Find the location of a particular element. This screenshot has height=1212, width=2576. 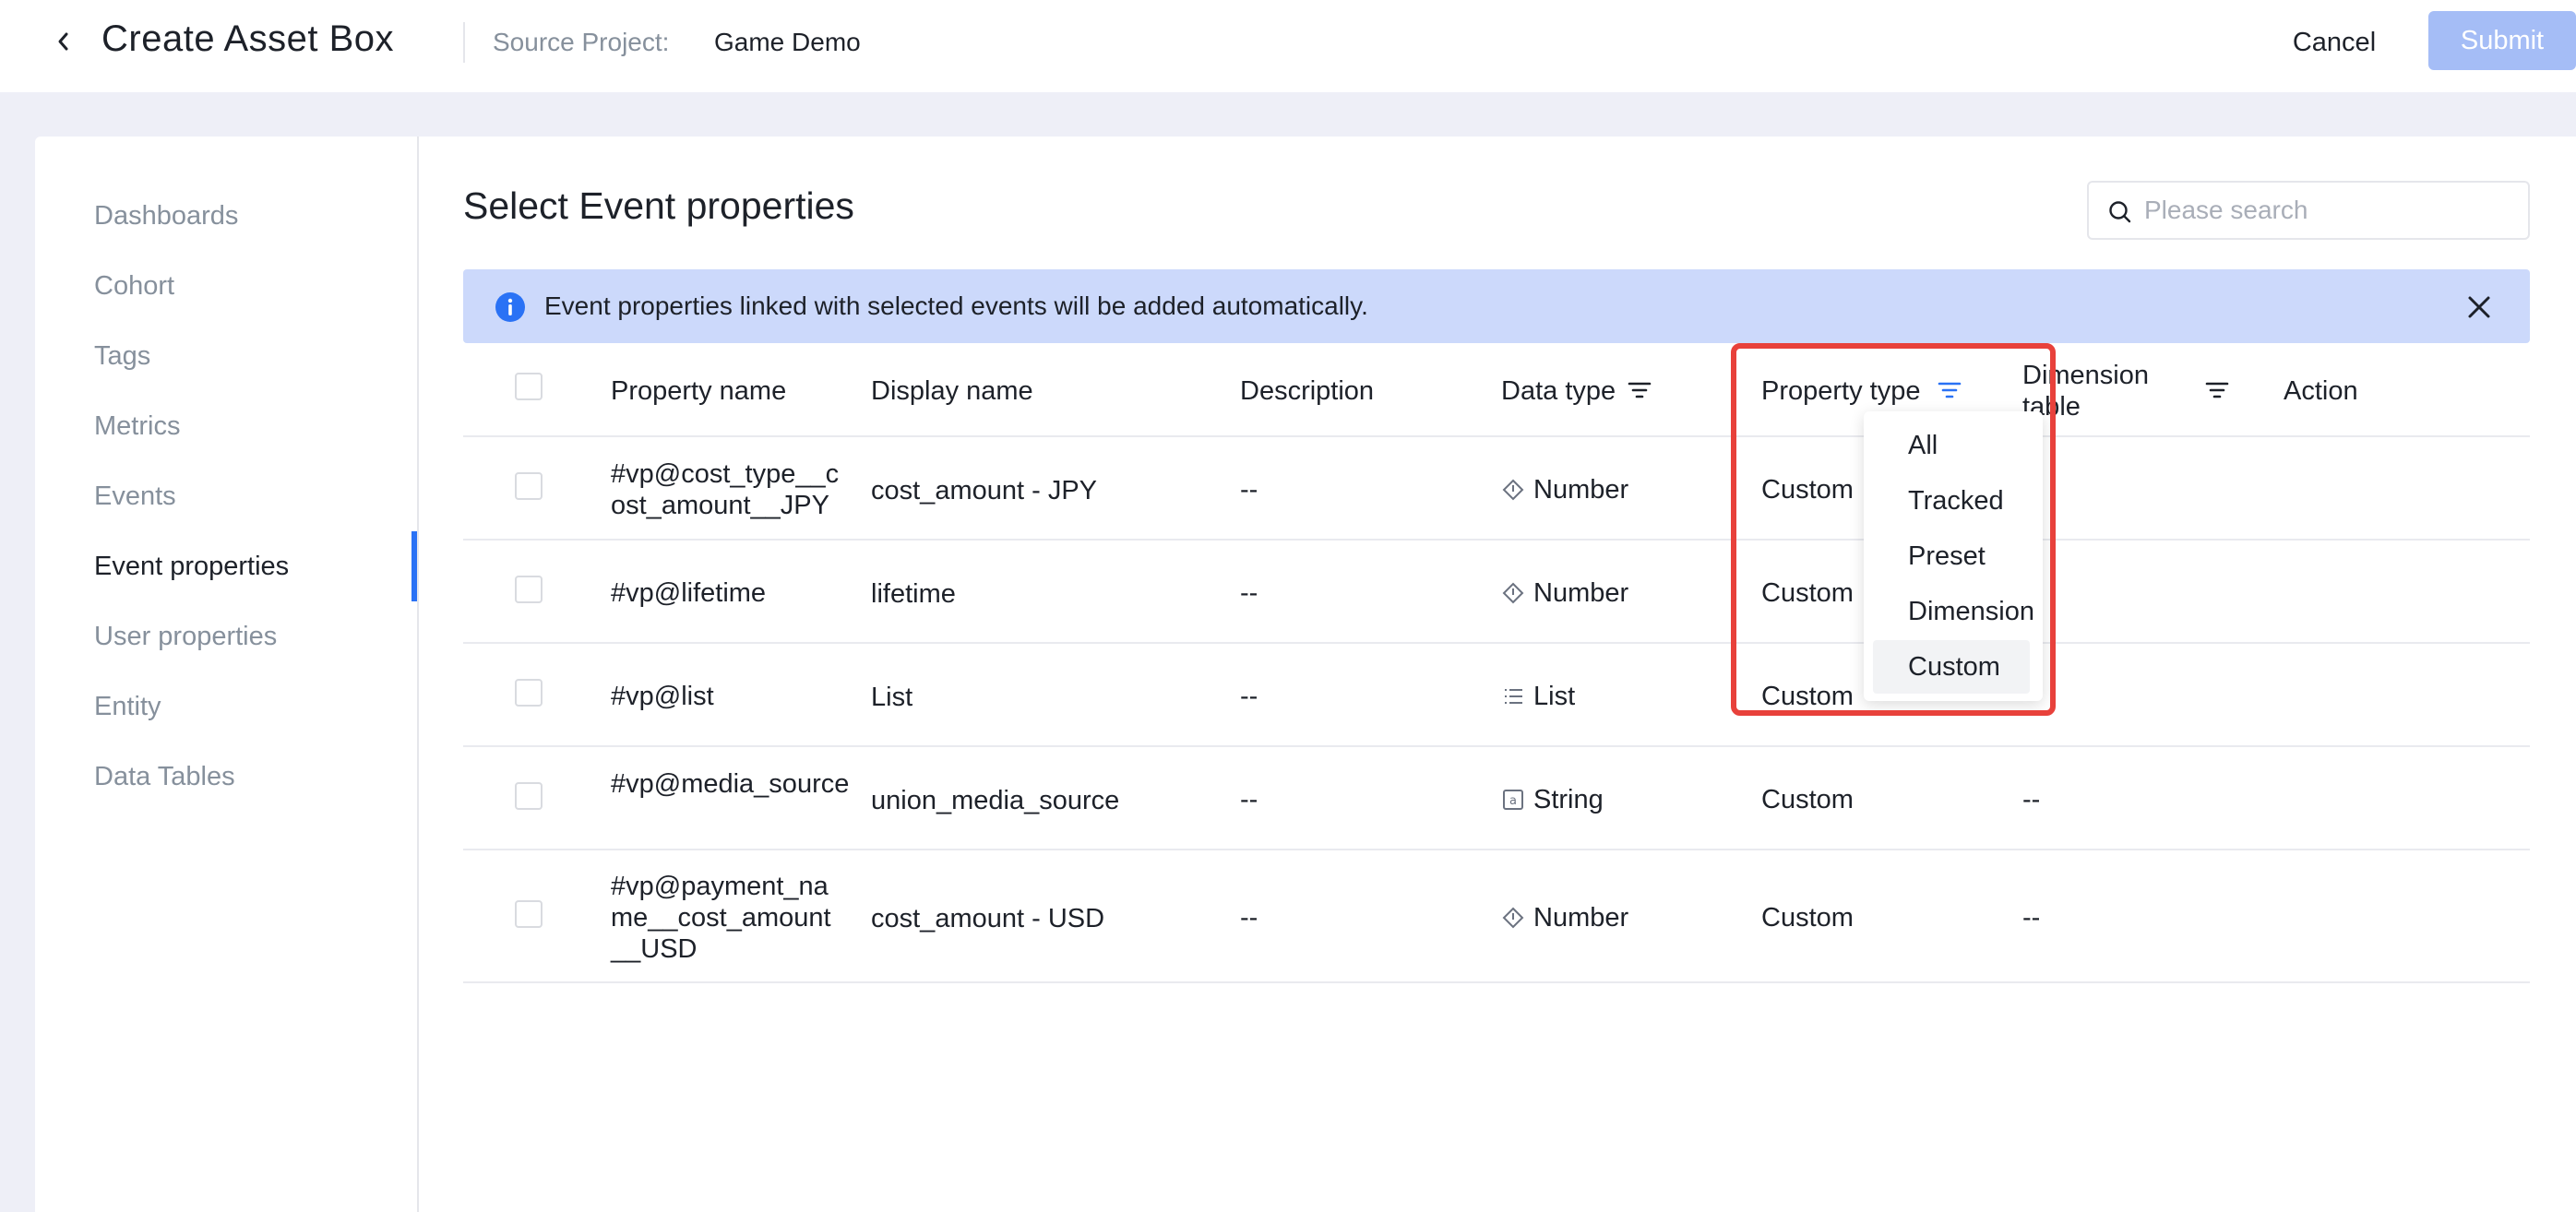

info-icon is located at coordinates (510, 307).